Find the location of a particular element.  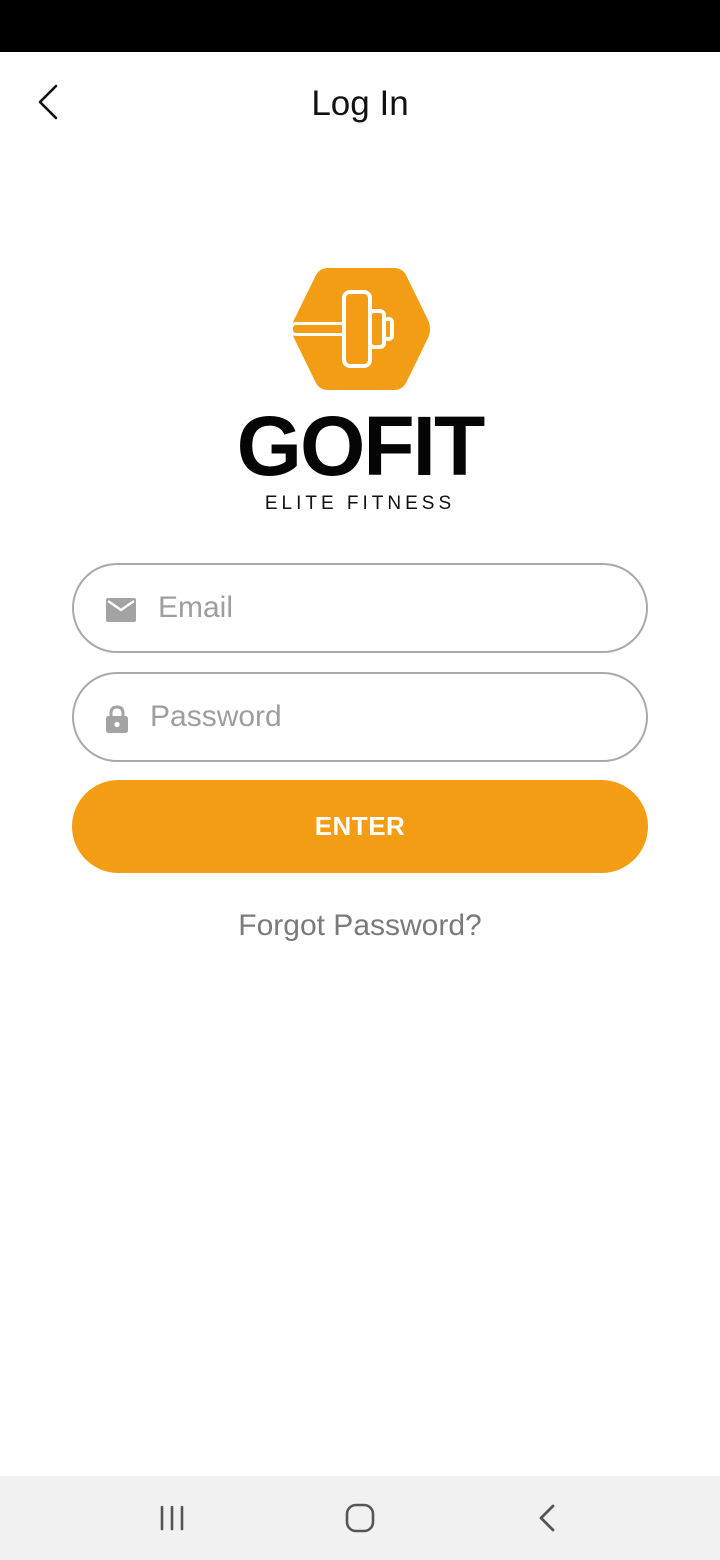

password-input is located at coordinates (384, 717).